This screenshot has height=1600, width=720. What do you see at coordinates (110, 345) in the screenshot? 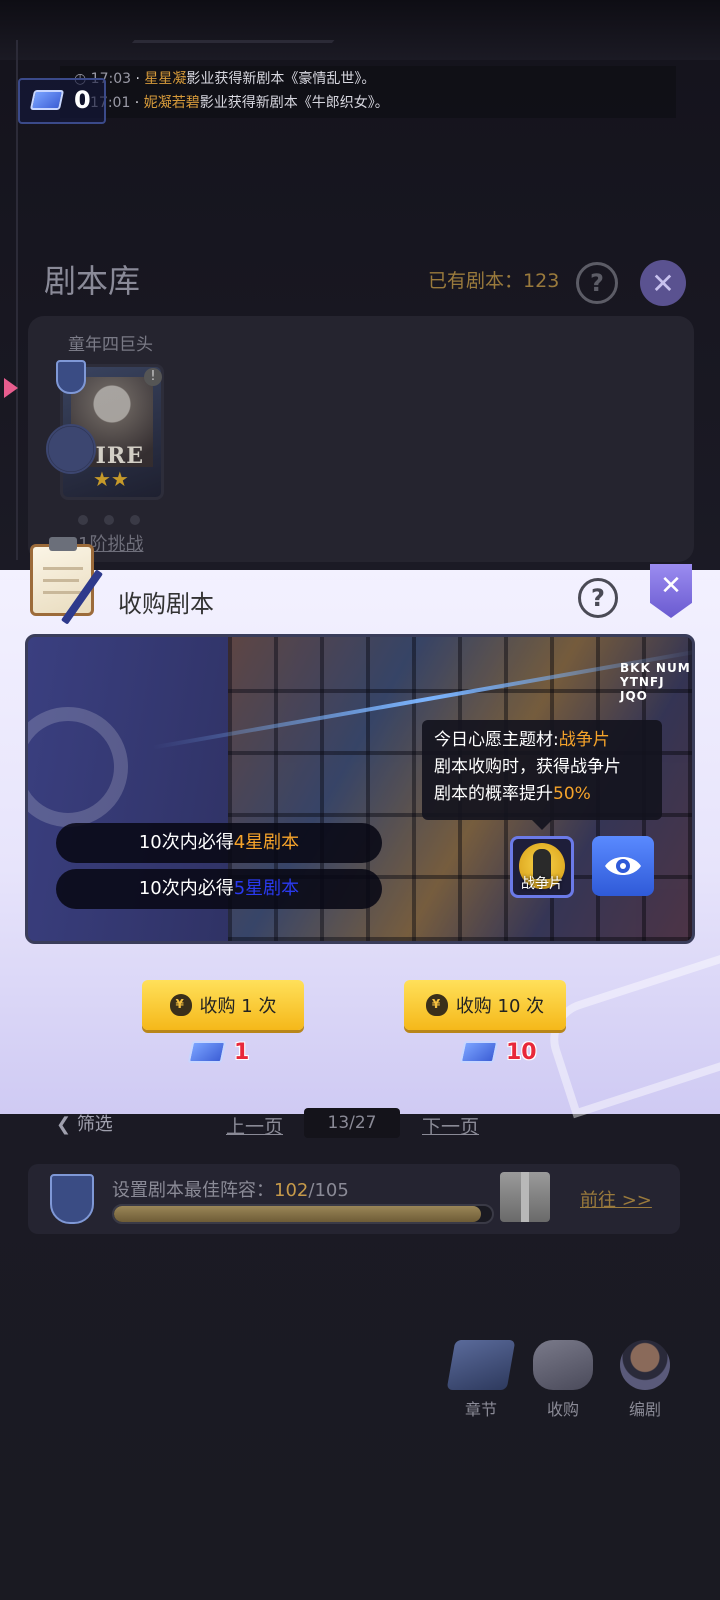
I see `script-group-label: 童年四巨头` at bounding box center [110, 345].